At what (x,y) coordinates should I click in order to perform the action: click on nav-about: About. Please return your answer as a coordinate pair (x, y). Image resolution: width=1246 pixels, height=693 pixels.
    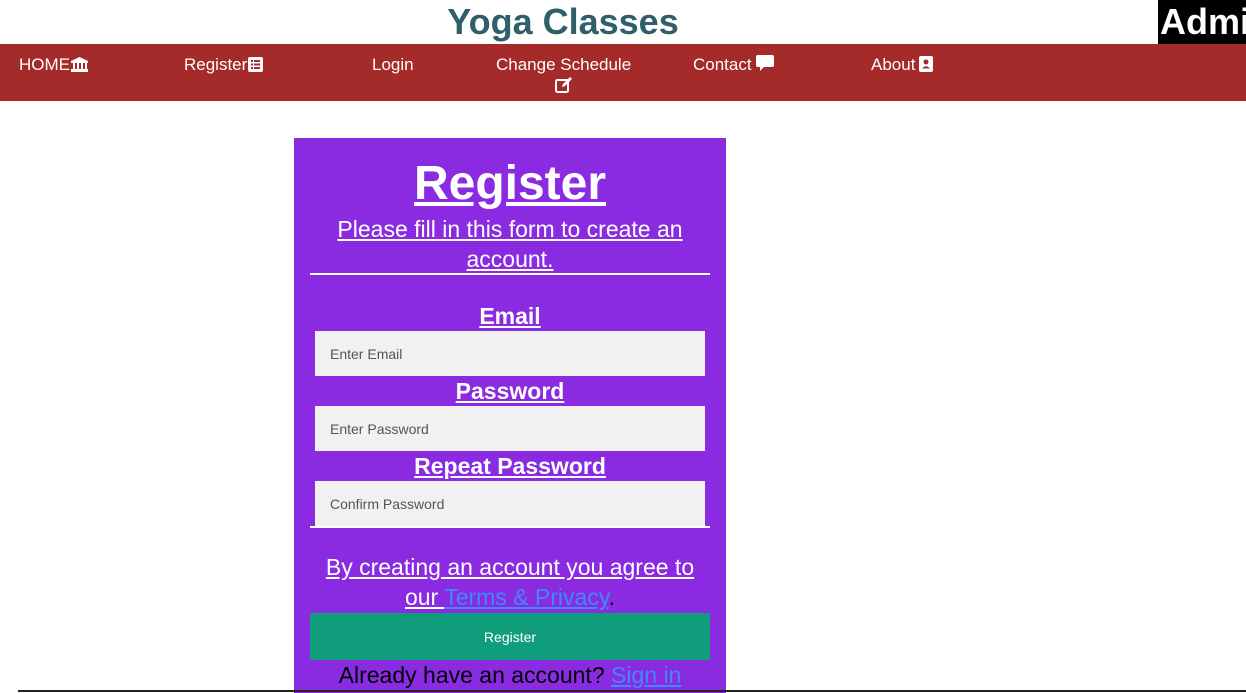
    Looking at the image, I should click on (902, 64).